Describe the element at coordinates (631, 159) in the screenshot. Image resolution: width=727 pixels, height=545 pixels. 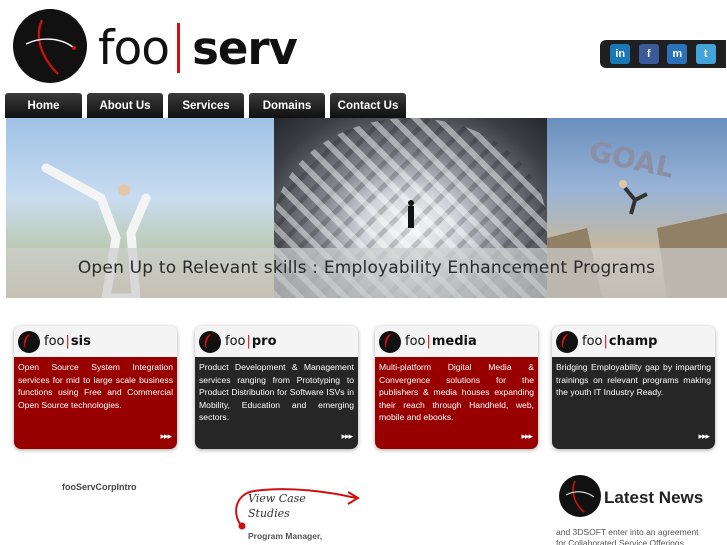
I see `svg-text: GOAL` at that location.